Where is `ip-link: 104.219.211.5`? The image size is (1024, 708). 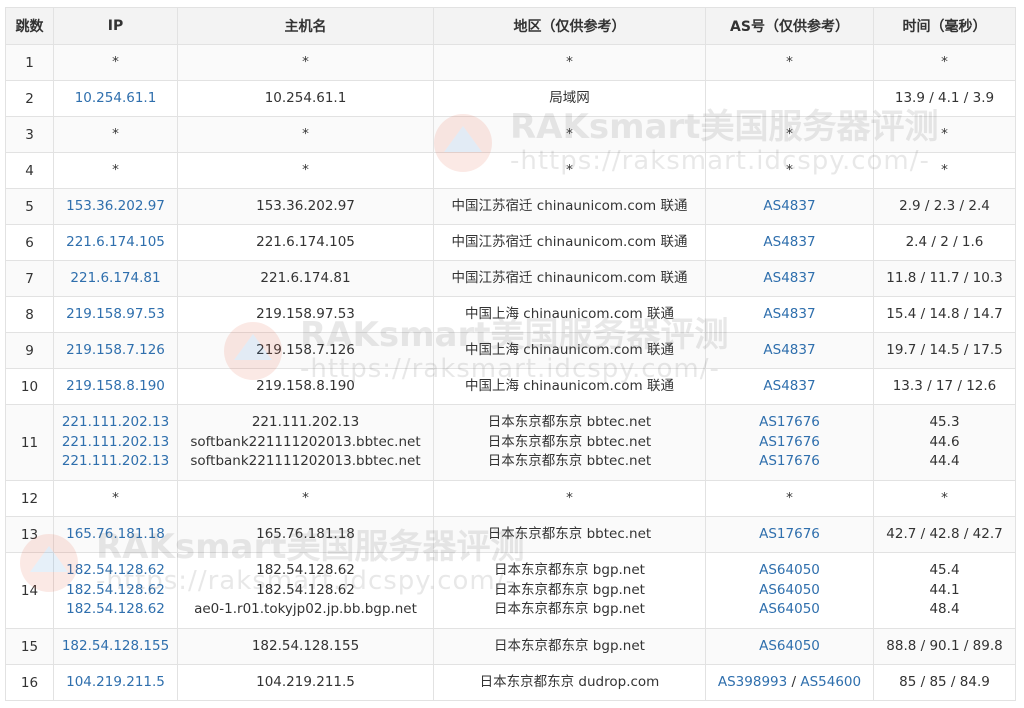
ip-link: 104.219.211.5 is located at coordinates (115, 683).